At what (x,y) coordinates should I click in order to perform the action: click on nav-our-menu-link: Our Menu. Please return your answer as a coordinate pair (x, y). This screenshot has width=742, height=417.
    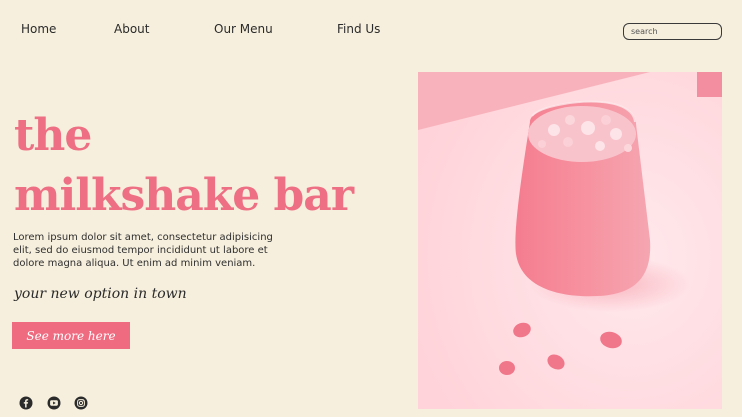
    Looking at the image, I should click on (243, 29).